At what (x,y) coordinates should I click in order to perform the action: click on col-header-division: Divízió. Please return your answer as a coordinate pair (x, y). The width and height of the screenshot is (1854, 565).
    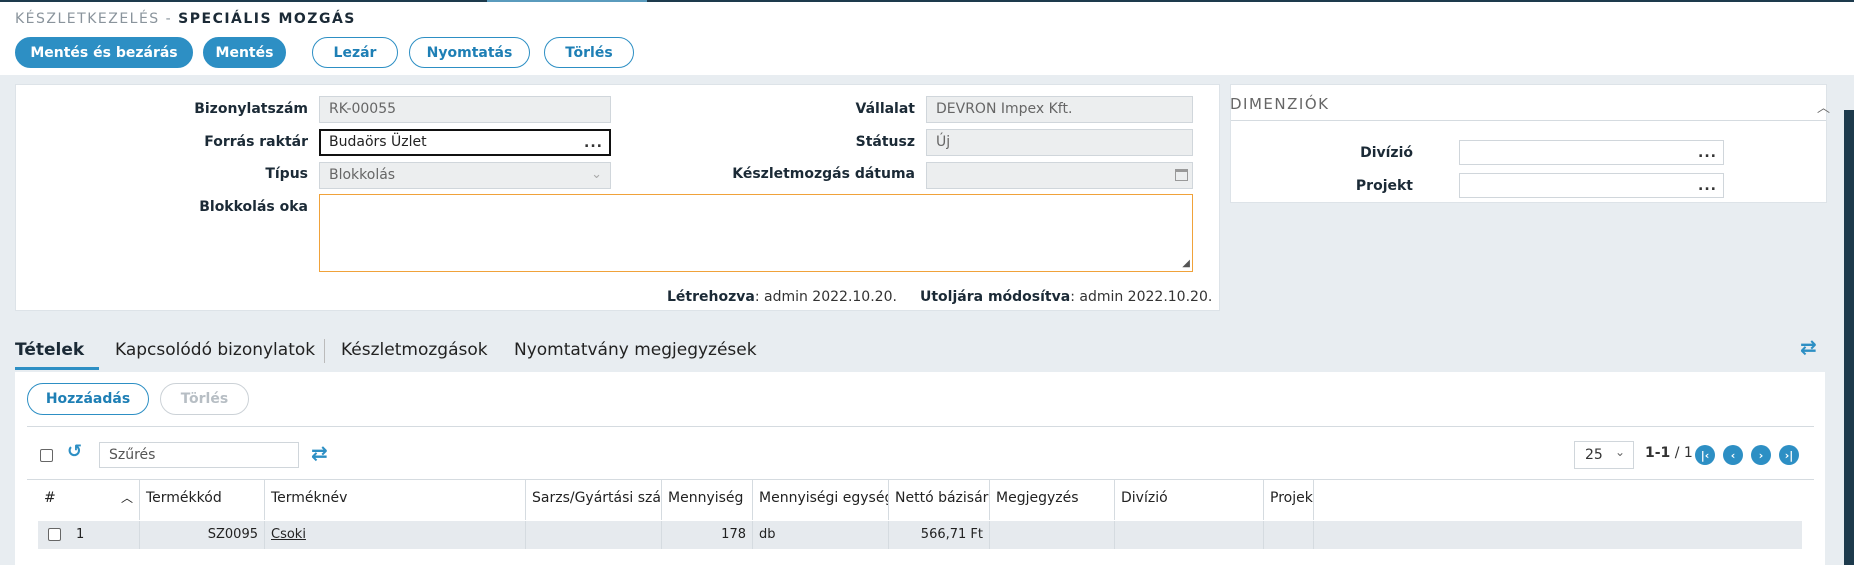
    Looking at the image, I should click on (1189, 500).